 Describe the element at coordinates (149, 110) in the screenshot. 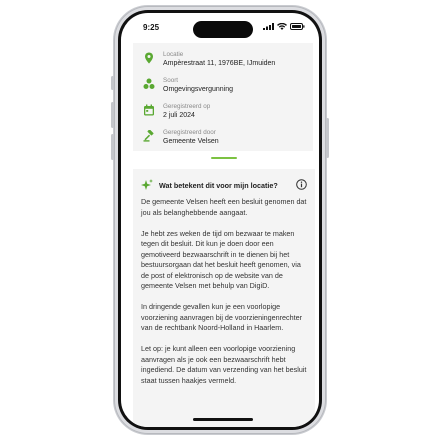

I see `calendar-icon` at that location.